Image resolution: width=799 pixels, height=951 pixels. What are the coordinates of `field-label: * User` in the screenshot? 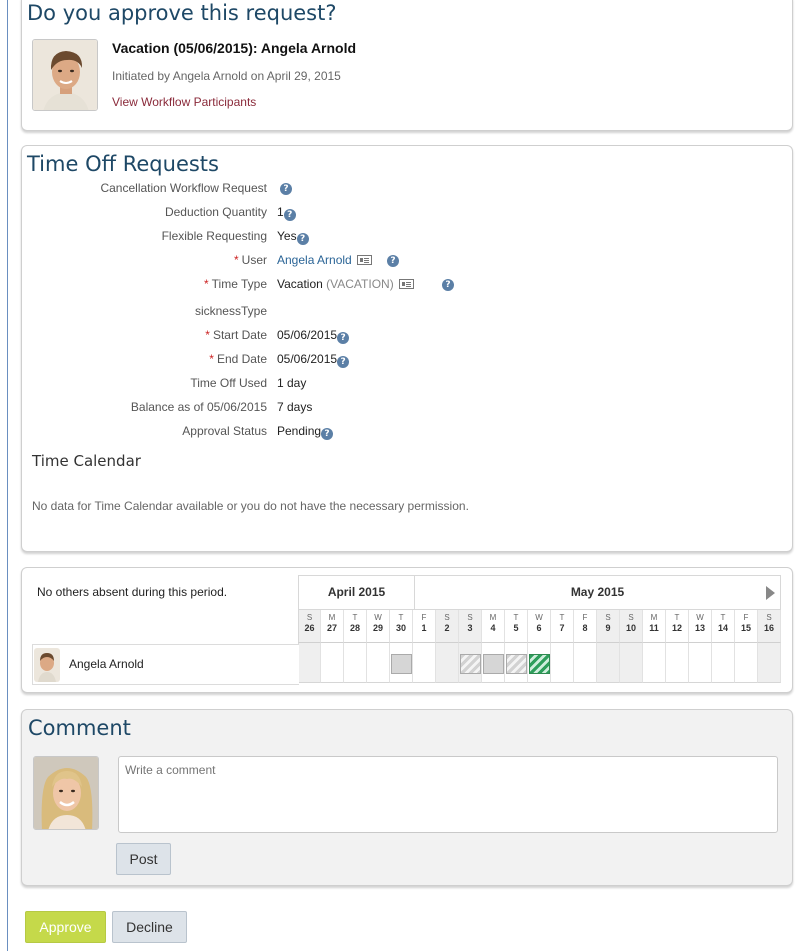 It's located at (250, 260).